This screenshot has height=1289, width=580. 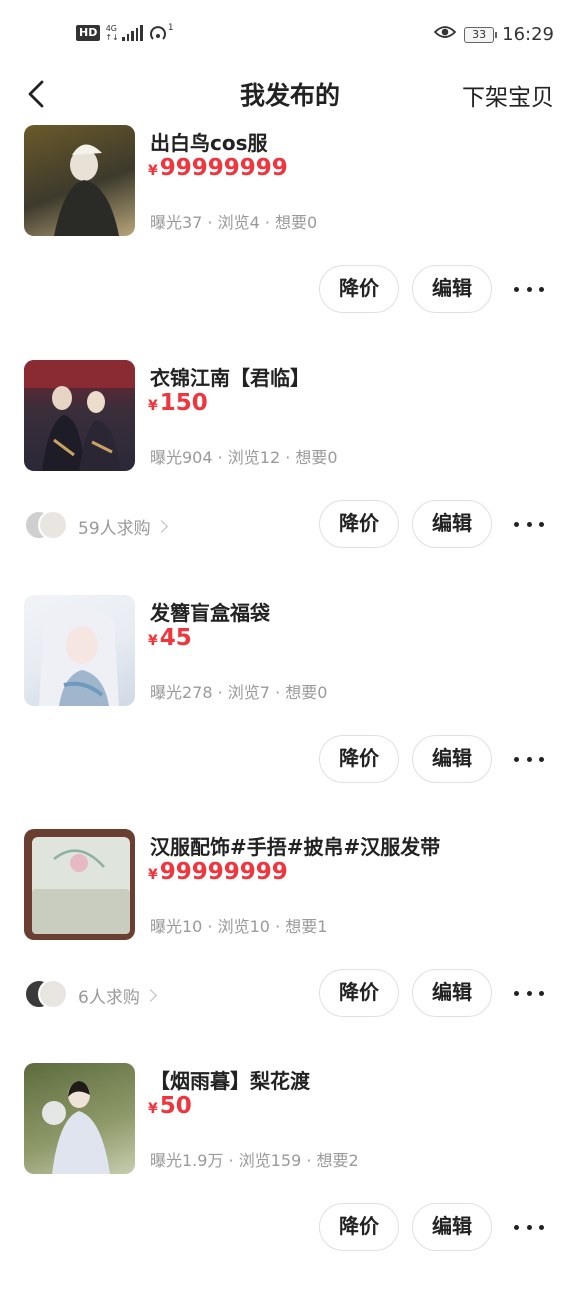 I want to click on buyer-requests: 59人求购, so click(x=96, y=526).